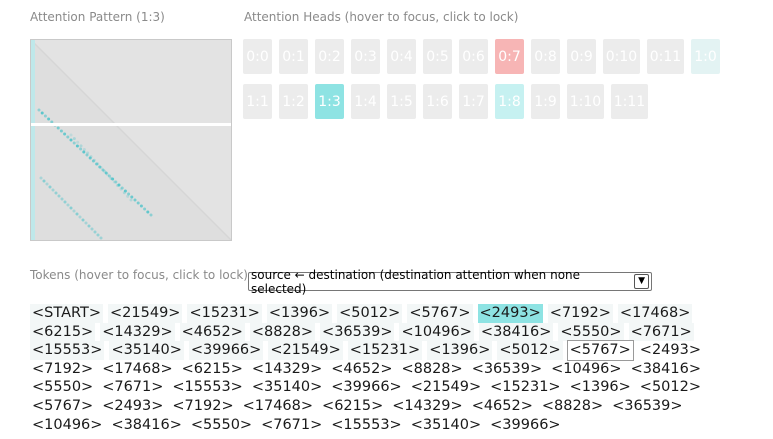 Image resolution: width=773 pixels, height=439 pixels. What do you see at coordinates (473, 56) in the screenshot?
I see `head-button-0-6: 0:6` at bounding box center [473, 56].